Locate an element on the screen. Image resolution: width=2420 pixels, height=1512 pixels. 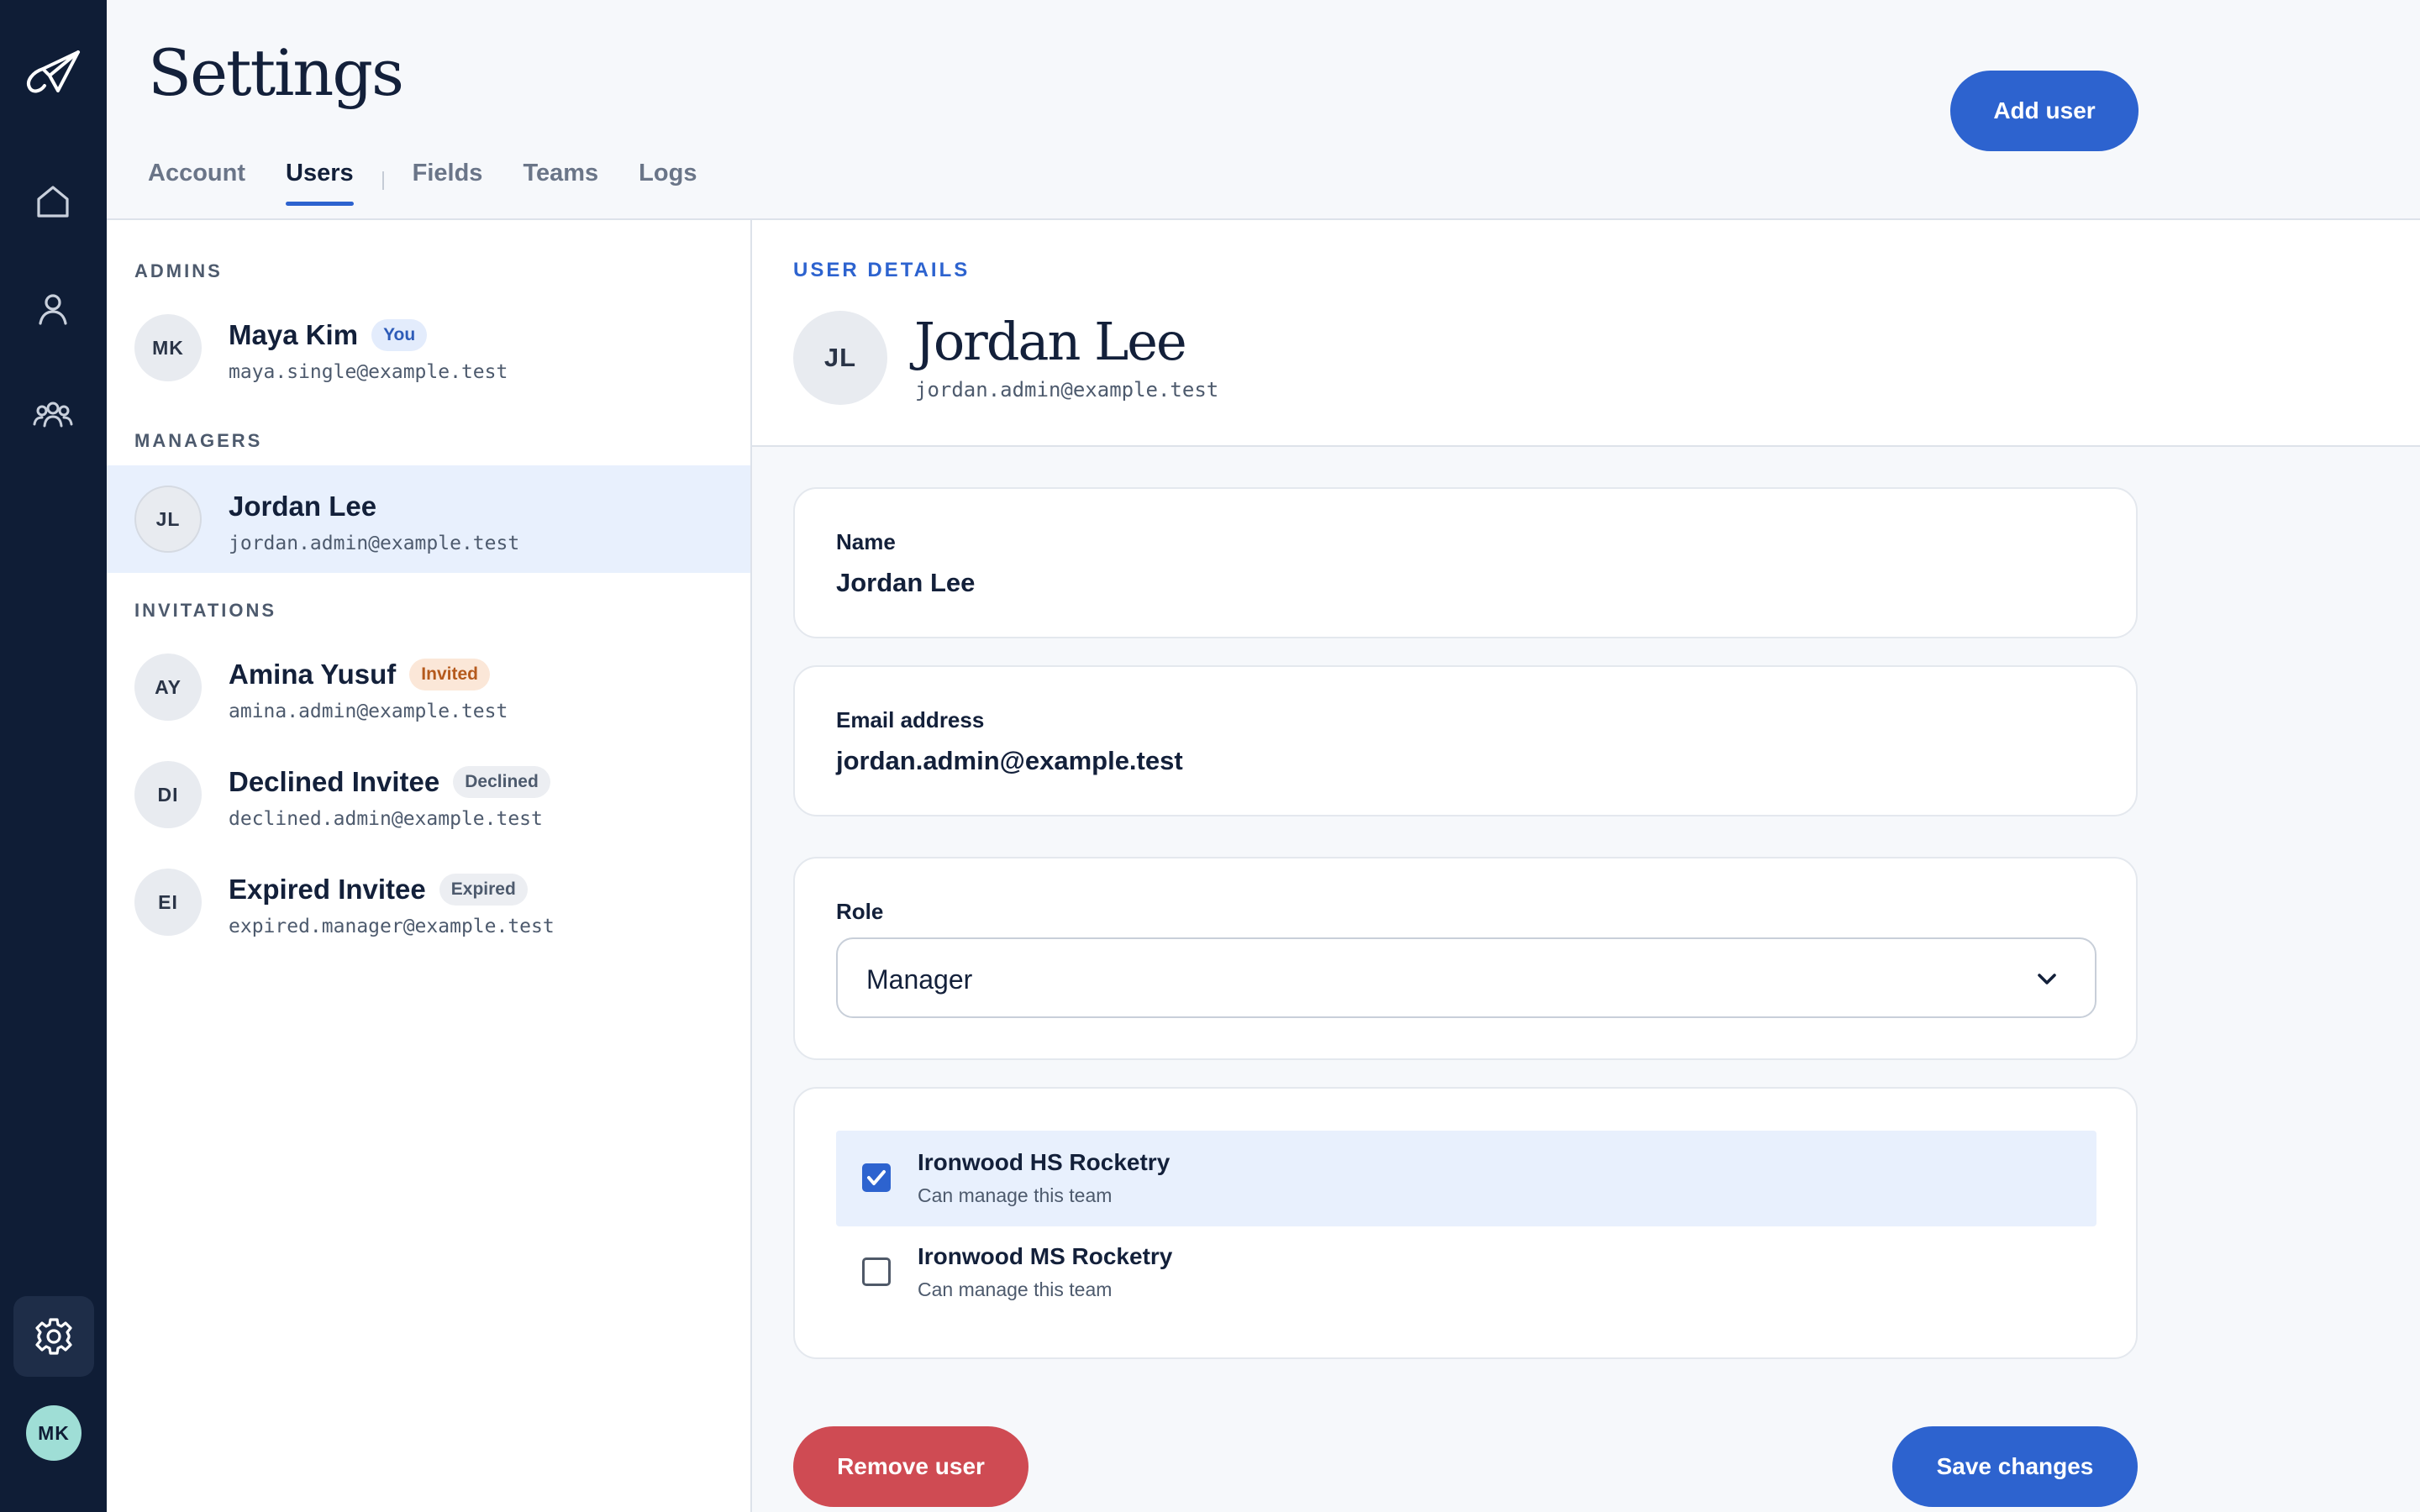
user-name: Declined Invitee Declined is located at coordinates (390, 782).